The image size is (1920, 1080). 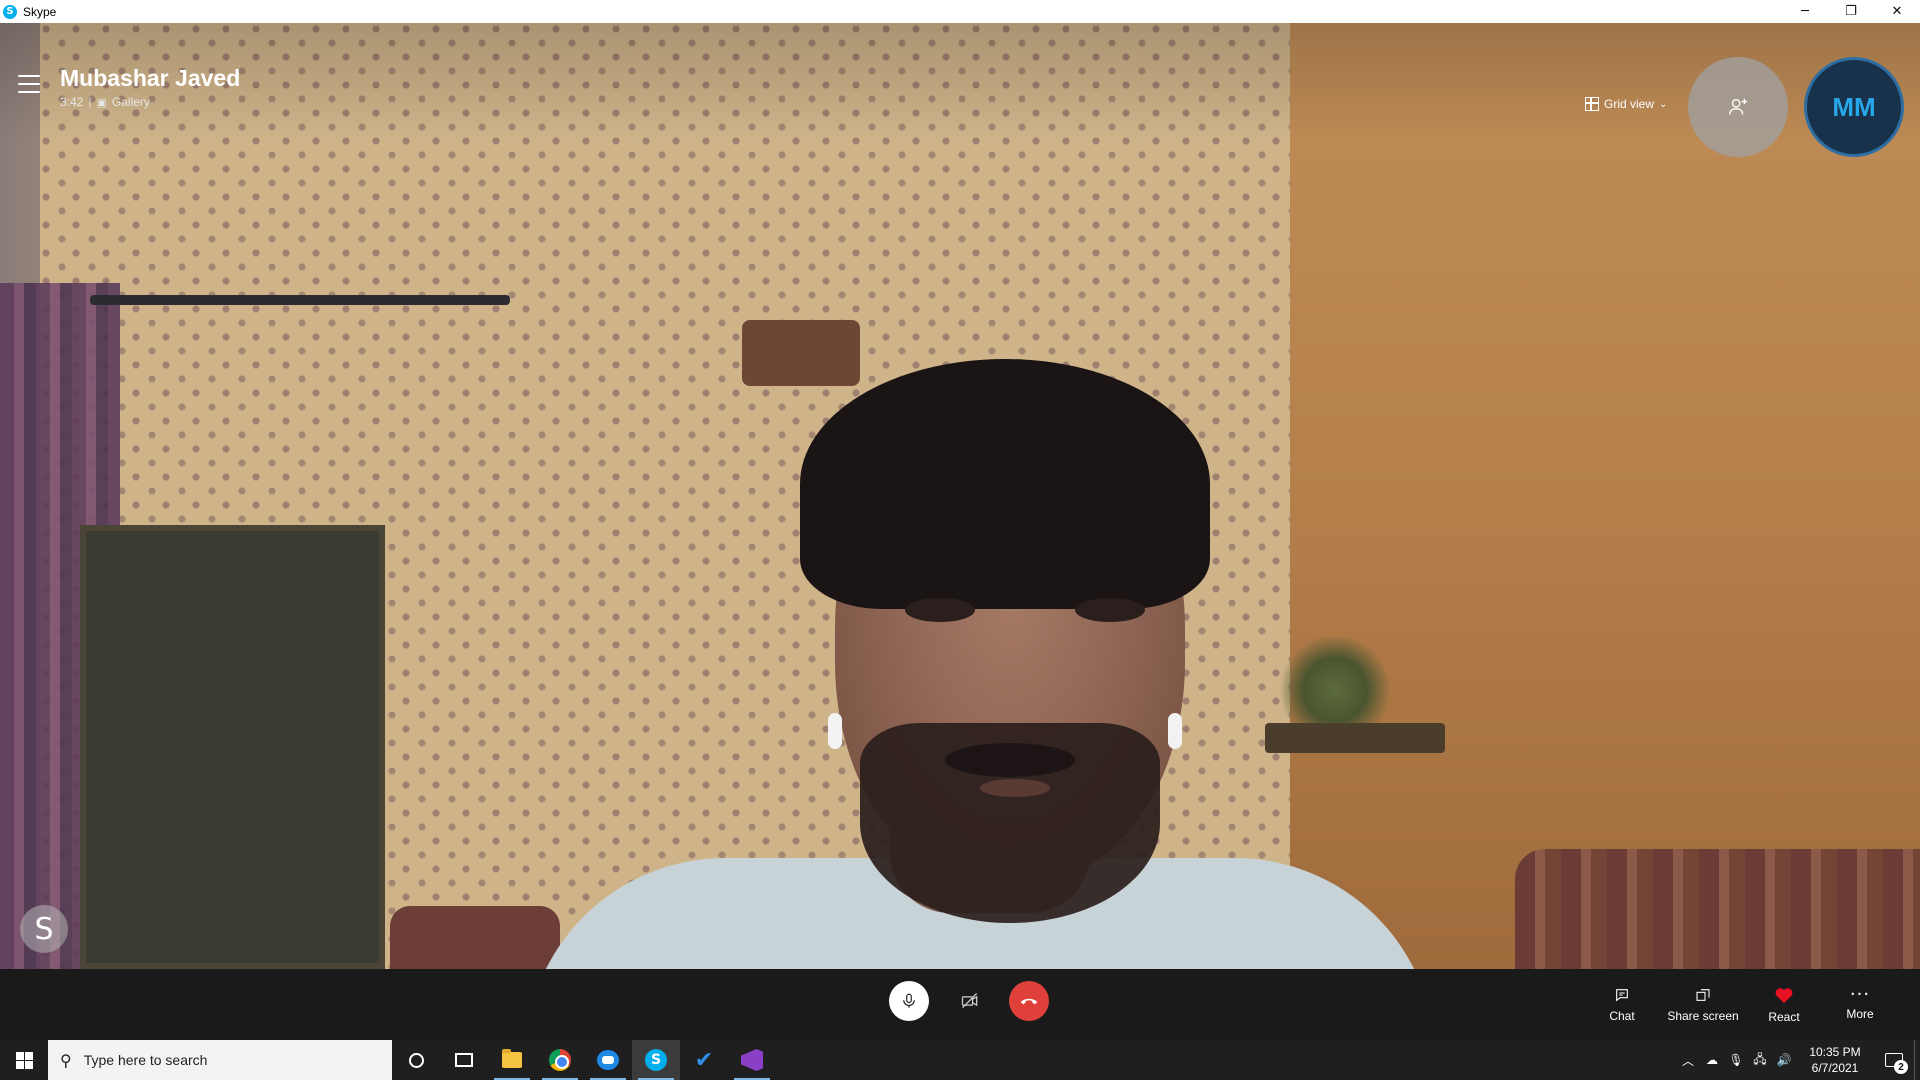 What do you see at coordinates (1335, 680) in the screenshot?
I see `video-plant` at bounding box center [1335, 680].